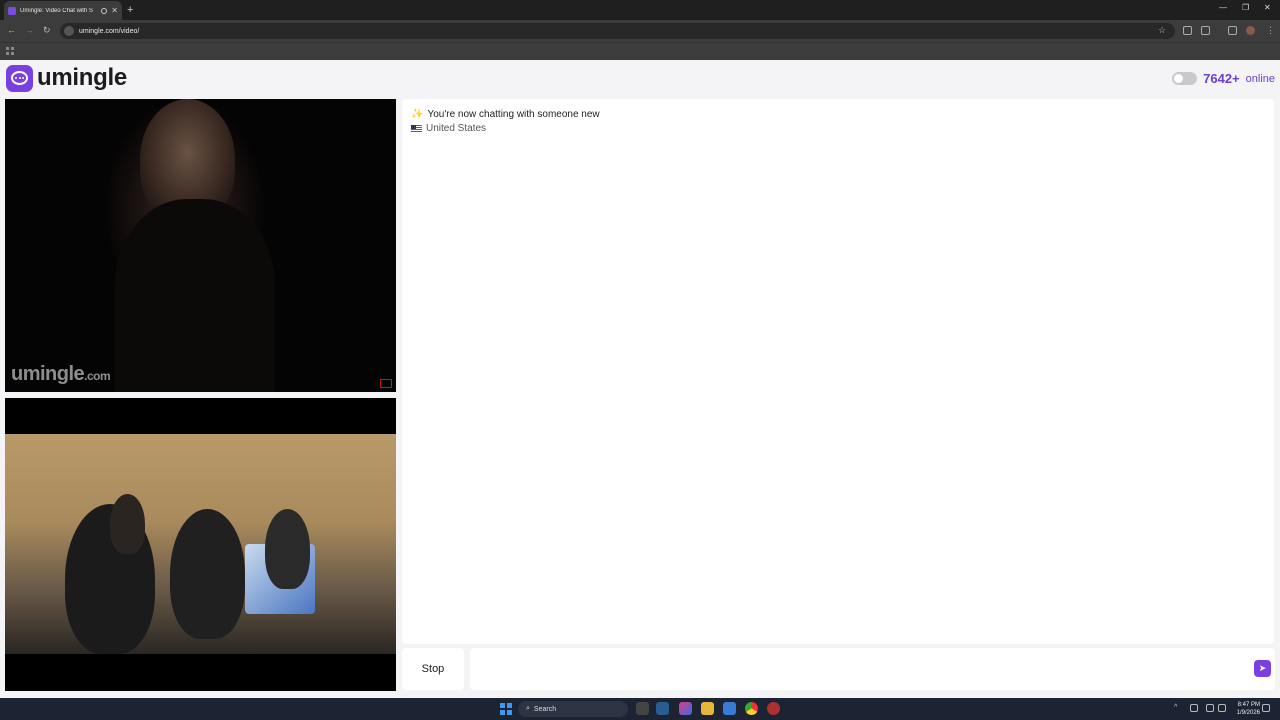  Describe the element at coordinates (10, 51) in the screenshot. I see `apps-grid-icon` at that location.